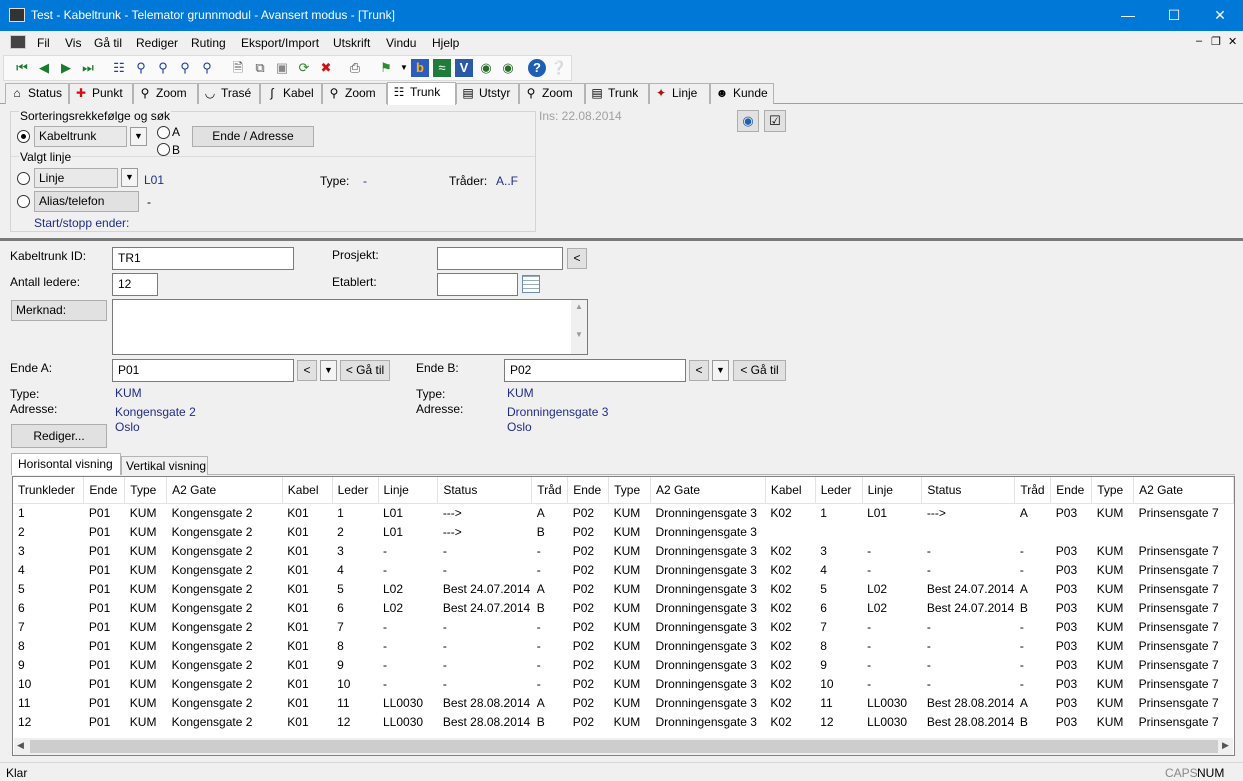 This screenshot has width=1243, height=781. What do you see at coordinates (23, 178) in the screenshot?
I see `line-radio` at bounding box center [23, 178].